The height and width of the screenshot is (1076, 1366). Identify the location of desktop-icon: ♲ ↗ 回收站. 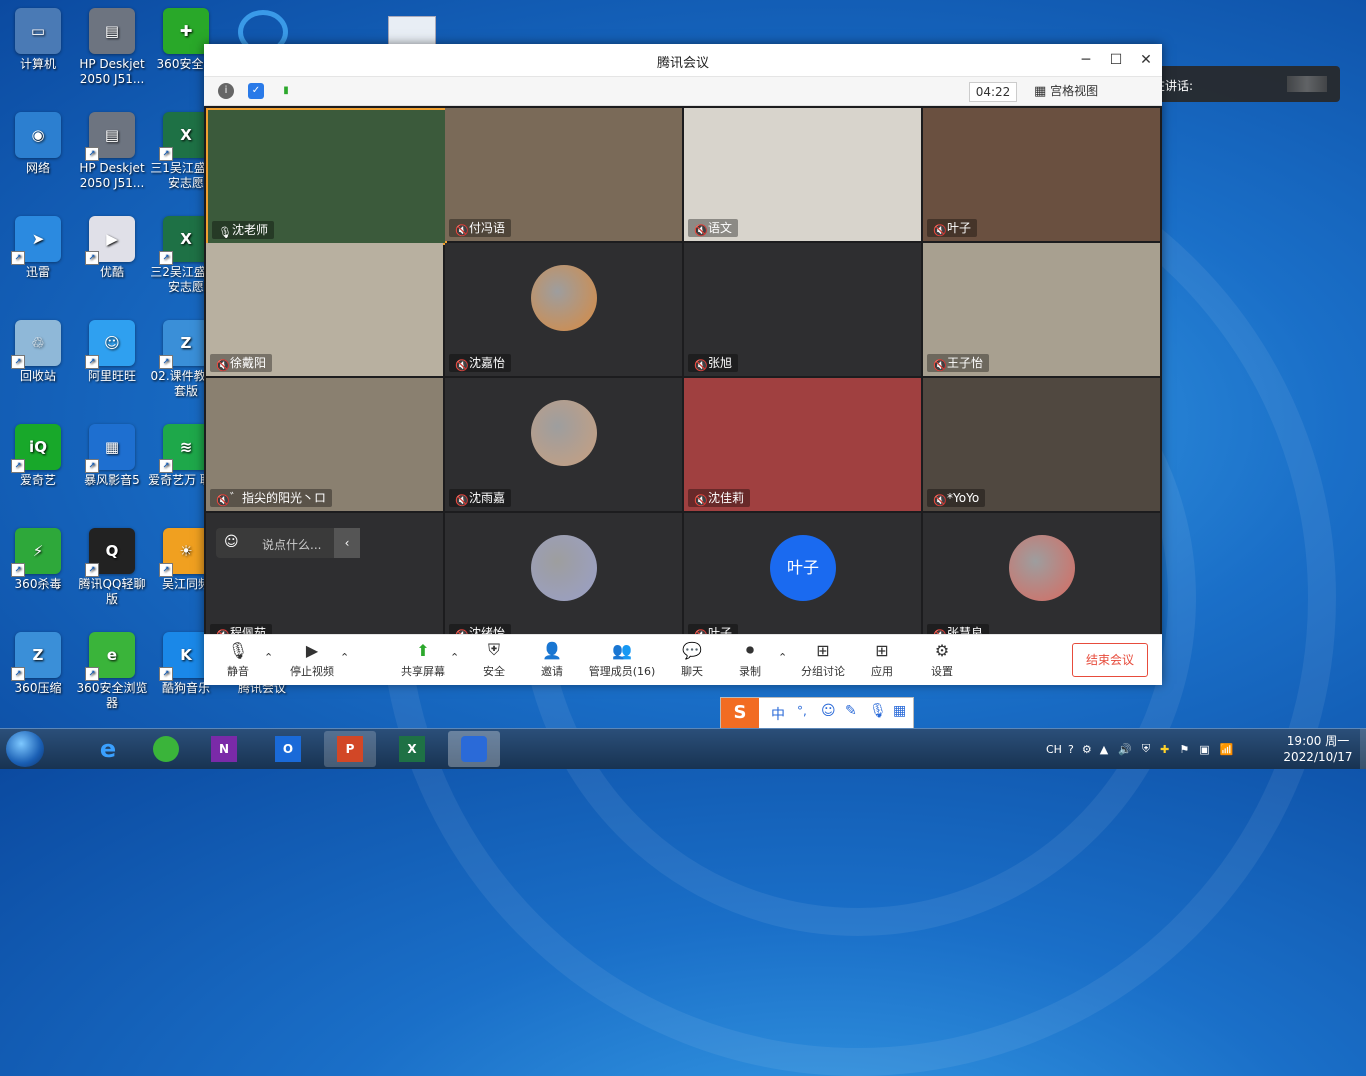
(38, 352).